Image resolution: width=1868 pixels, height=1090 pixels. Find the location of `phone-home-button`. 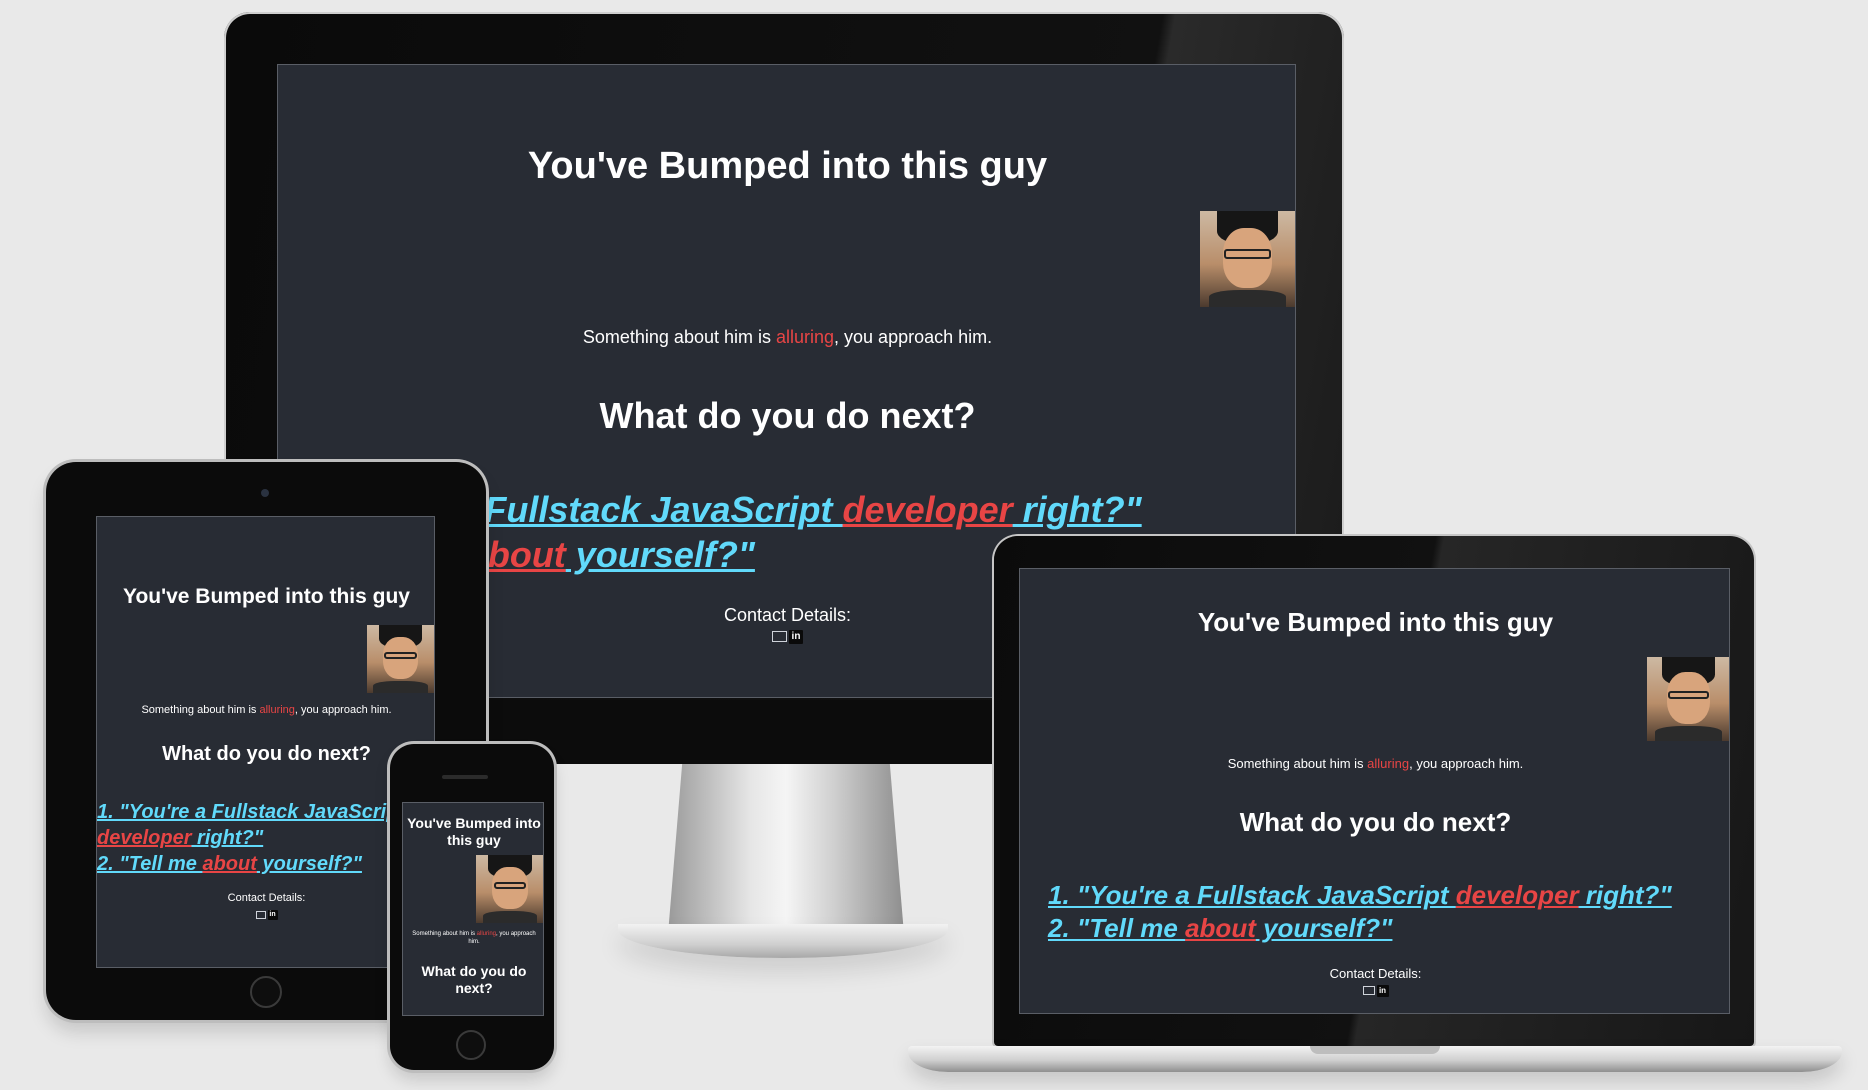

phone-home-button is located at coordinates (471, 1045).